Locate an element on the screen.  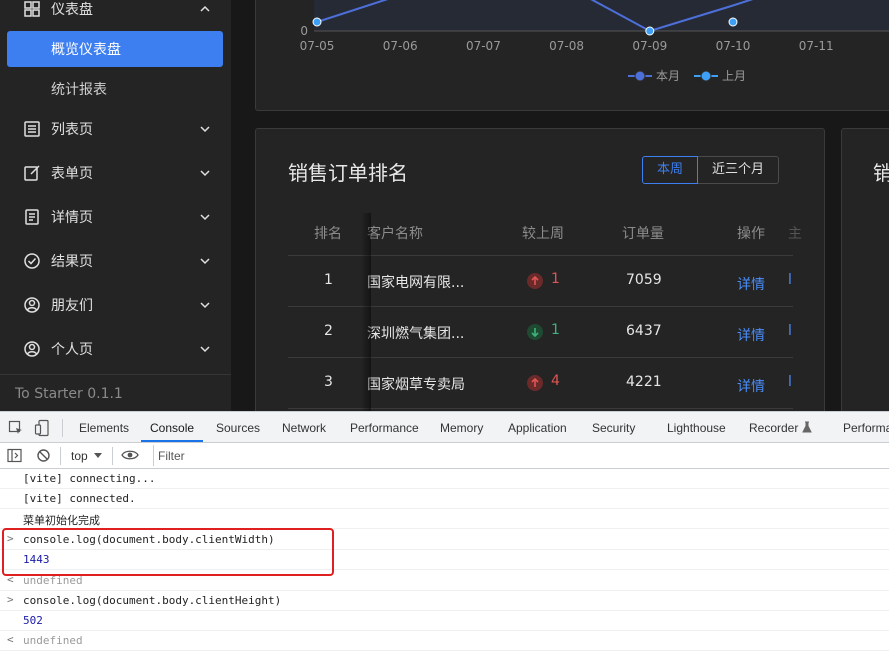
chevron-up-icon is located at coordinates (205, 8).